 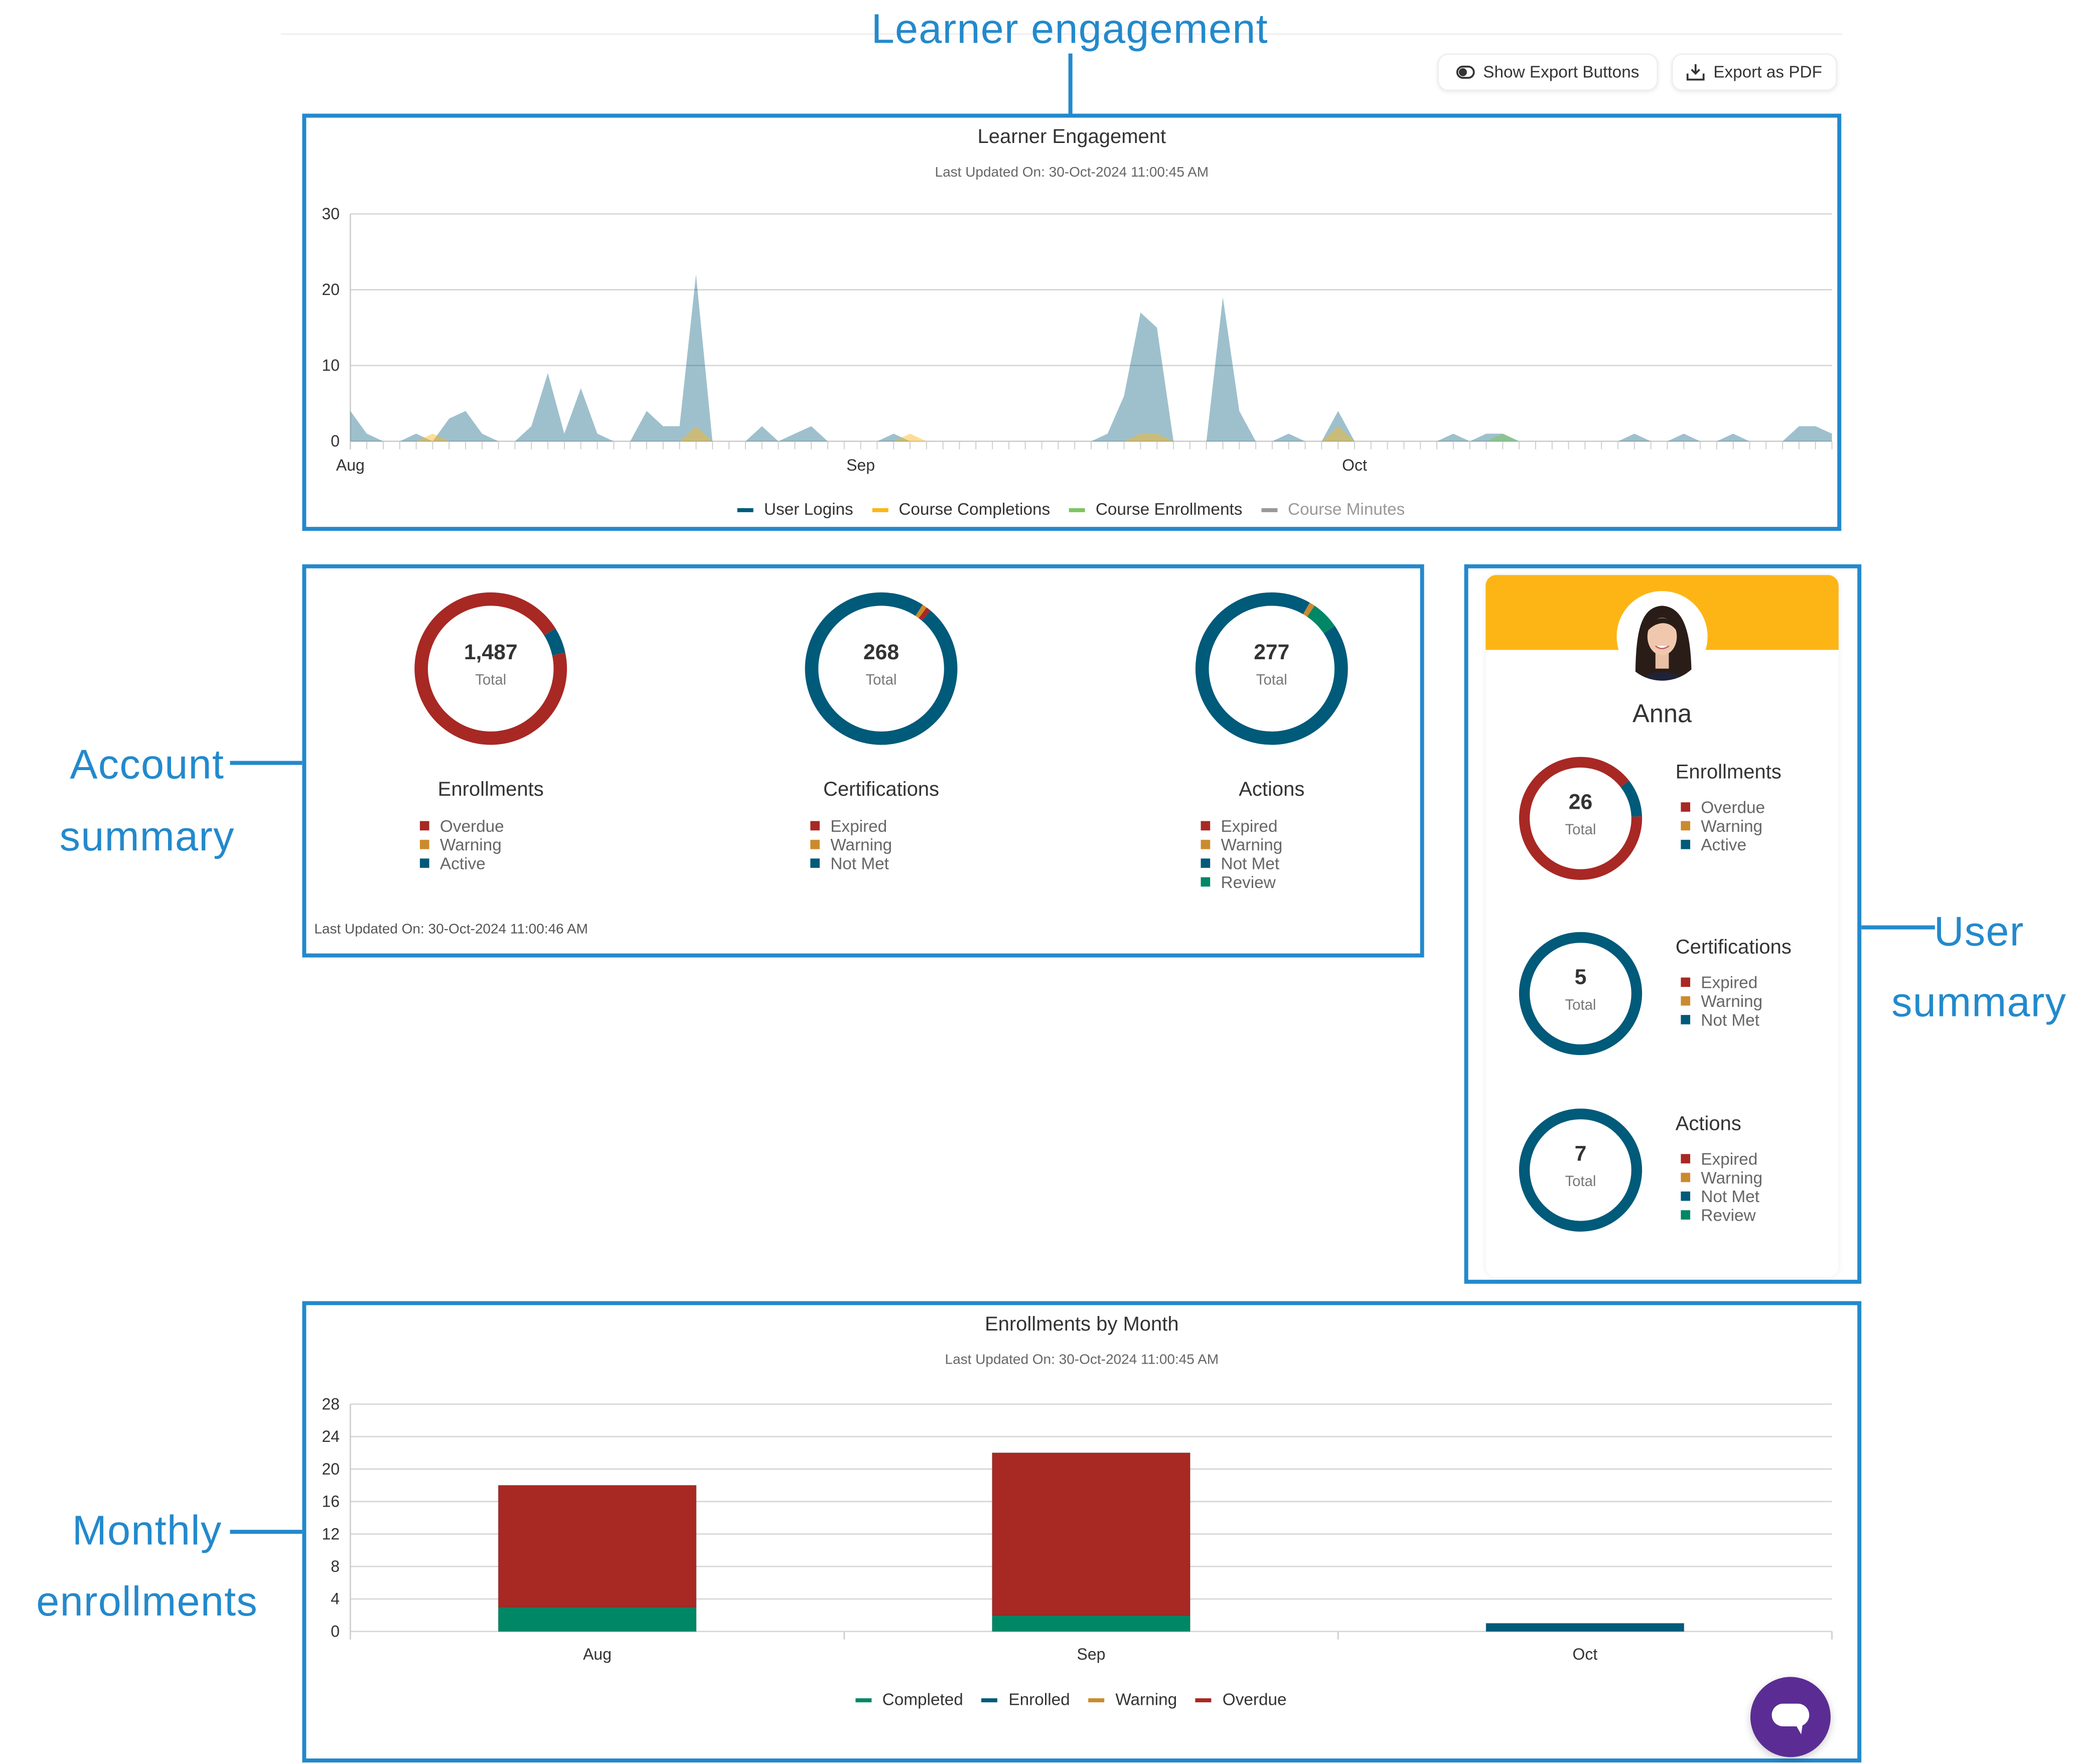 What do you see at coordinates (491, 789) in the screenshot?
I see `donut-title: Enrollments` at bounding box center [491, 789].